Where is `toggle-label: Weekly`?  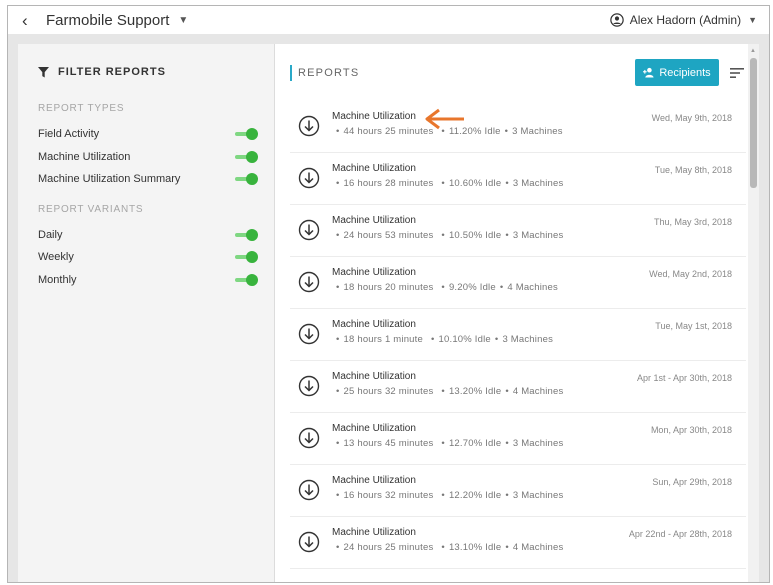 toggle-label: Weekly is located at coordinates (56, 257).